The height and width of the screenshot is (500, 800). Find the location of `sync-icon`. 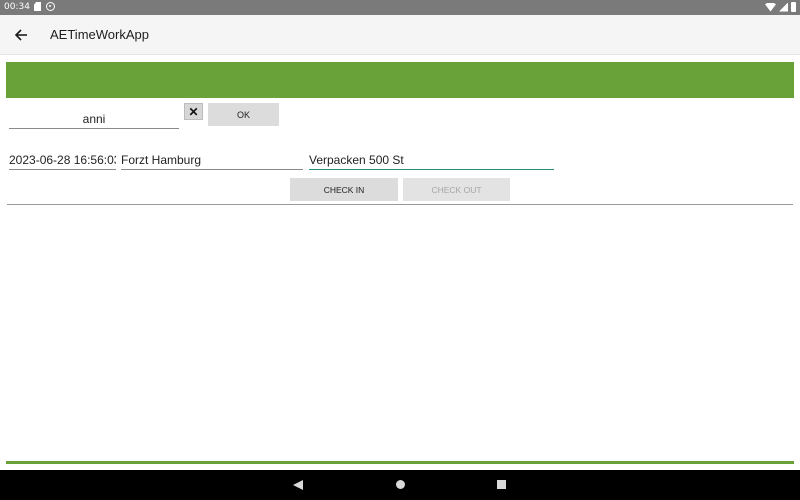

sync-icon is located at coordinates (50, 6).